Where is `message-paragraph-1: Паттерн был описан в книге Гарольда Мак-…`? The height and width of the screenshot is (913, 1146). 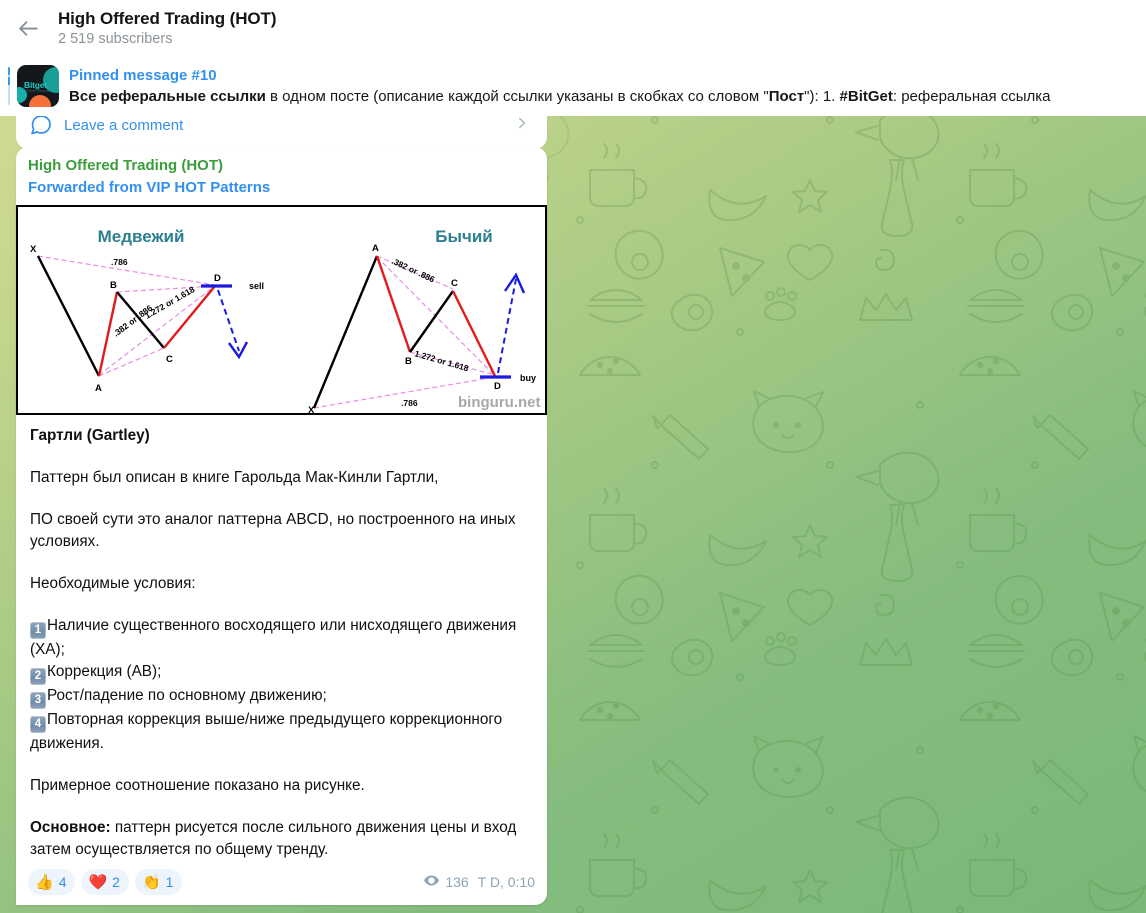
message-paragraph-1: Паттерн был описан в книге Гарольда Мак-… is located at coordinates (234, 477).